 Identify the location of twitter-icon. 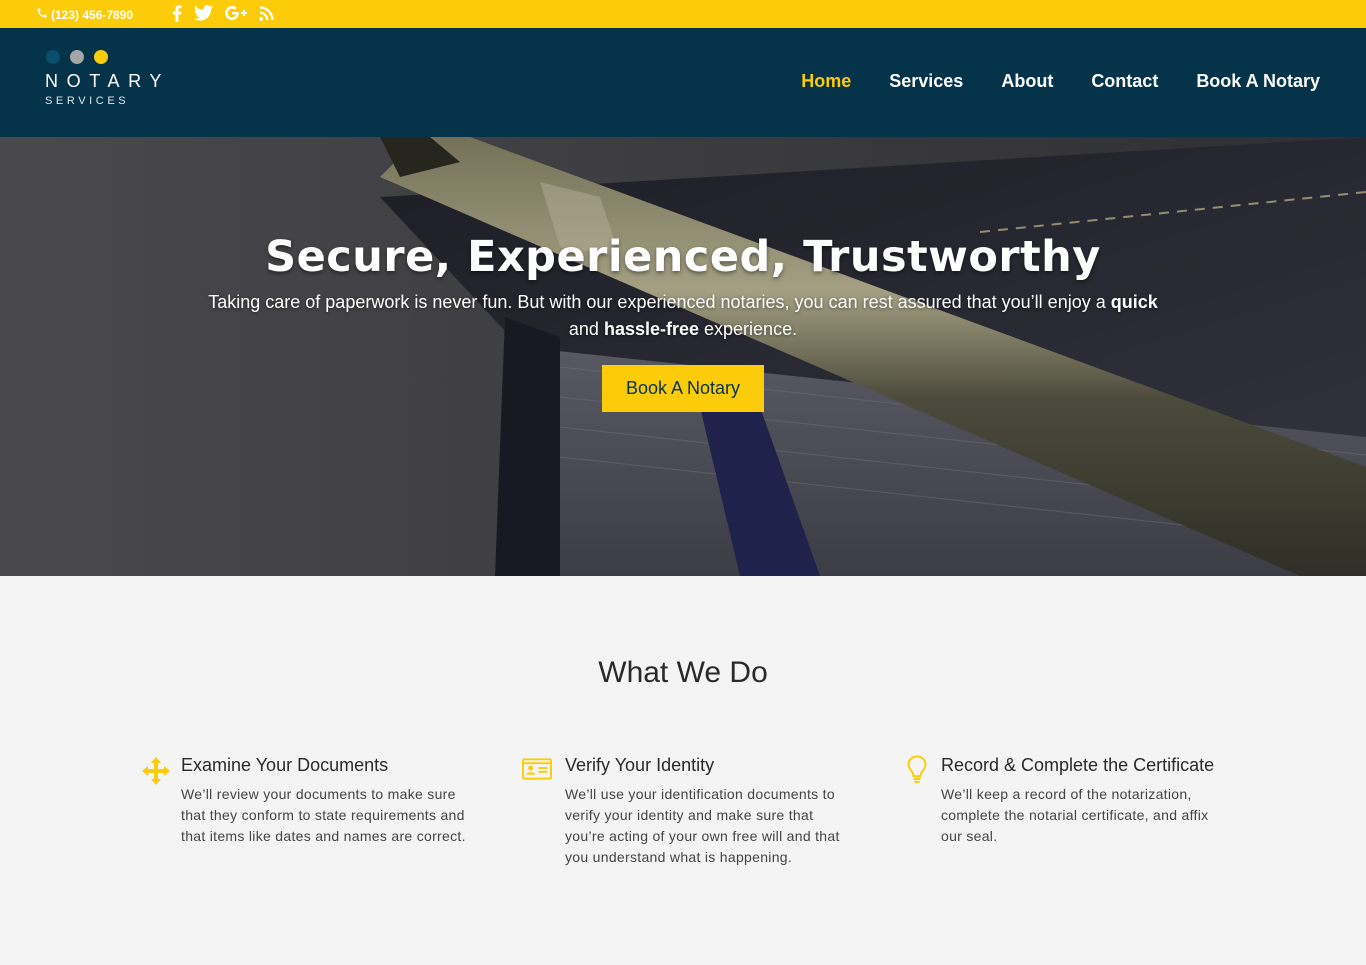
(203, 13).